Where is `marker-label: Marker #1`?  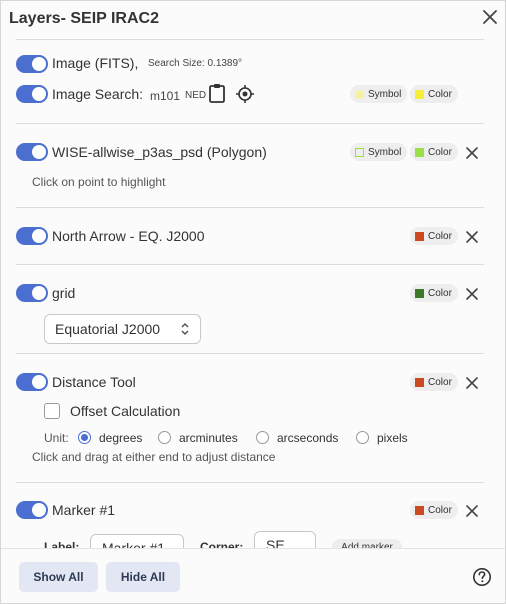 marker-label: Marker #1 is located at coordinates (84, 510).